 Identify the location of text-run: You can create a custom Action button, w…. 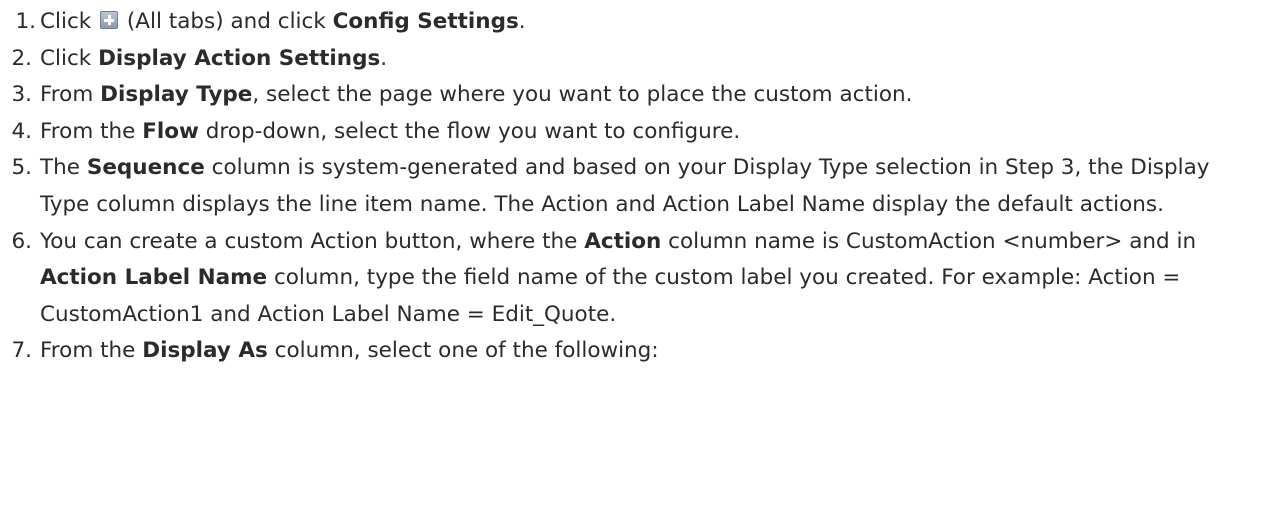
(312, 241).